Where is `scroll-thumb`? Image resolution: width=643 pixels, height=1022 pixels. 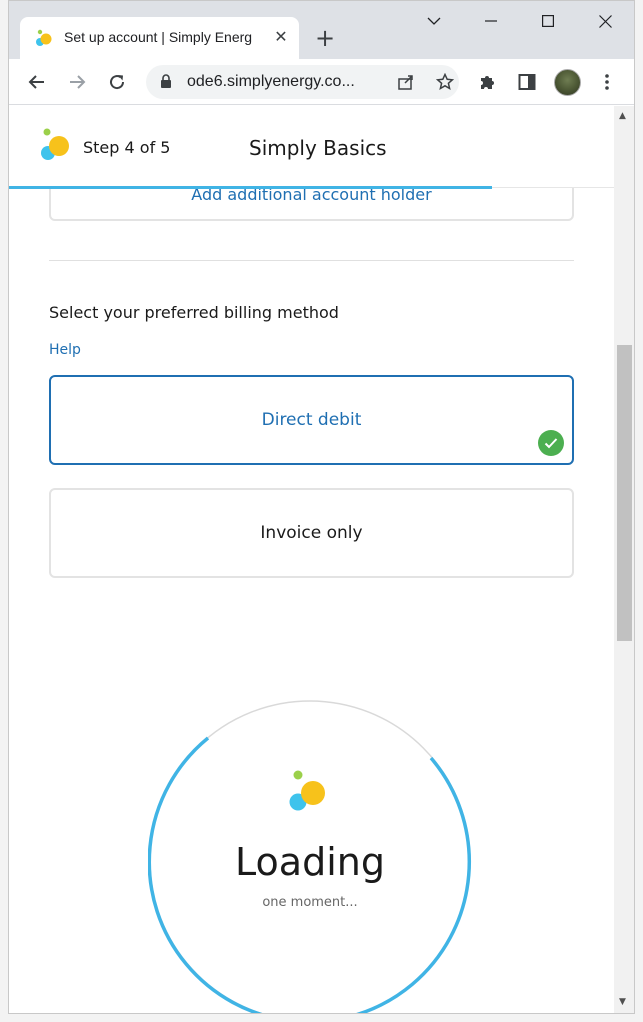 scroll-thumb is located at coordinates (624, 493).